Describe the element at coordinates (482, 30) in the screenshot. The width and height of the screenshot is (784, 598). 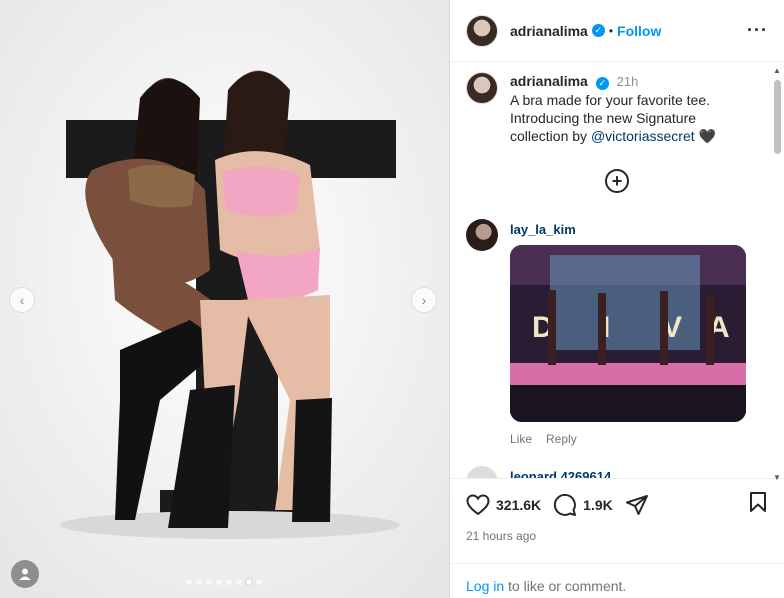
I see `author-avatar` at that location.